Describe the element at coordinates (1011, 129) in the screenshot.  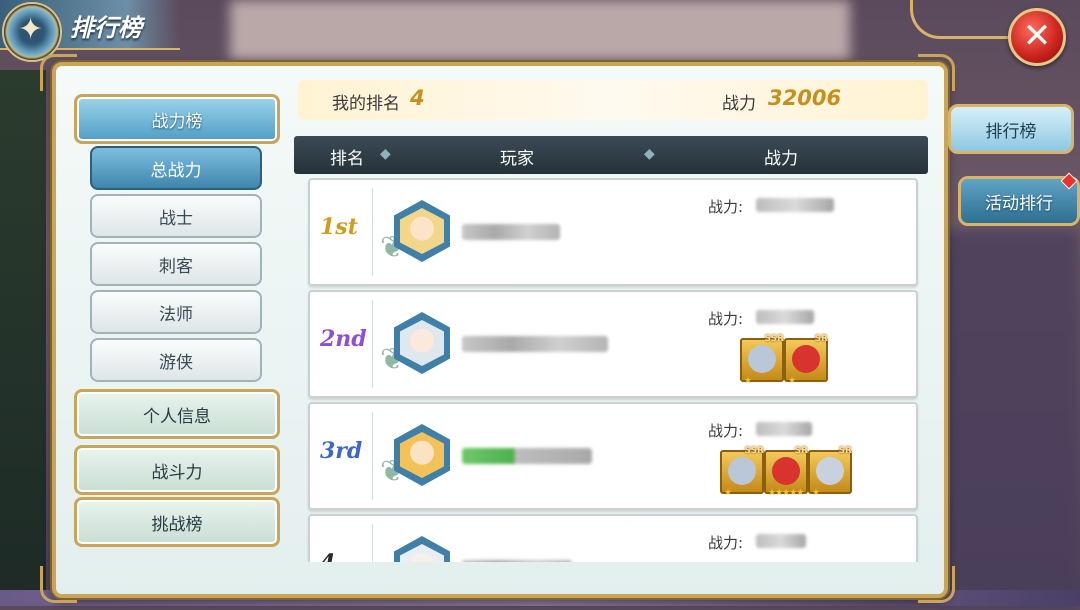
I see `tab-leaderboard: 排行榜` at that location.